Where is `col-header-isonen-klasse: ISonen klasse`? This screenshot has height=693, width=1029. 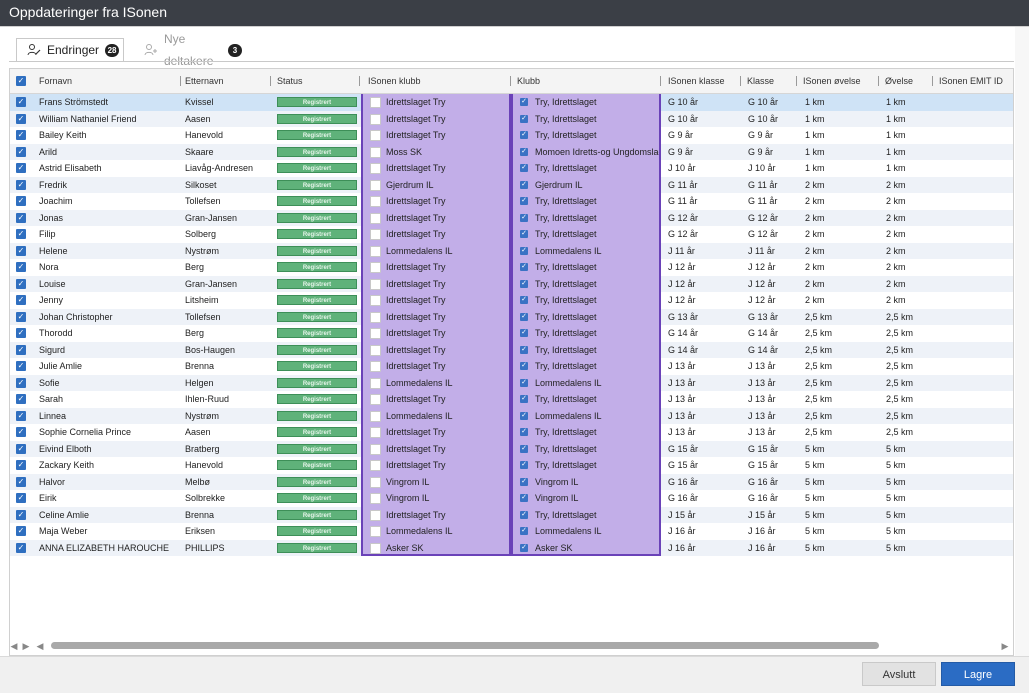
col-header-isonen-klasse: ISonen klasse is located at coordinates (696, 81).